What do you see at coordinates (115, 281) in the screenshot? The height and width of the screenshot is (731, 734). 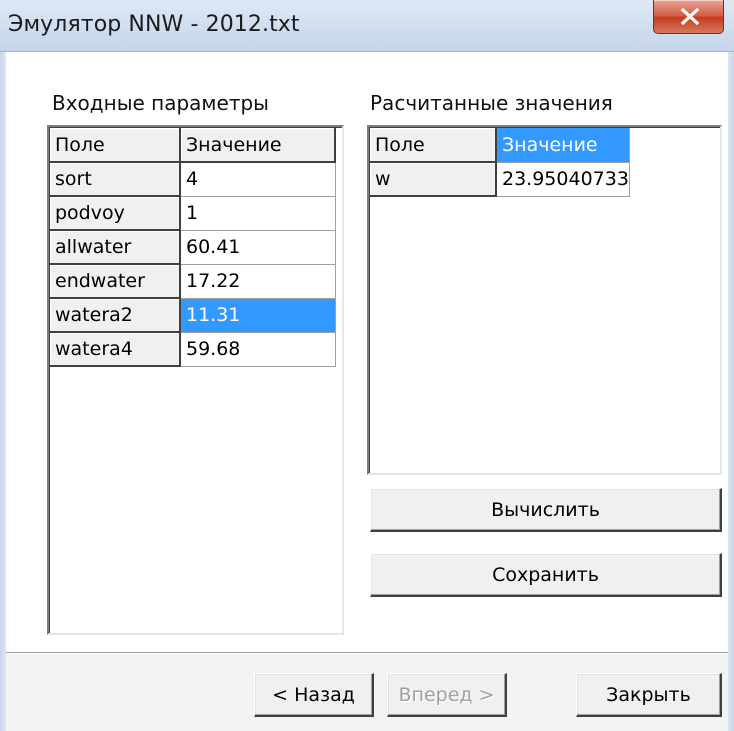 I see `row-field: endwater` at bounding box center [115, 281].